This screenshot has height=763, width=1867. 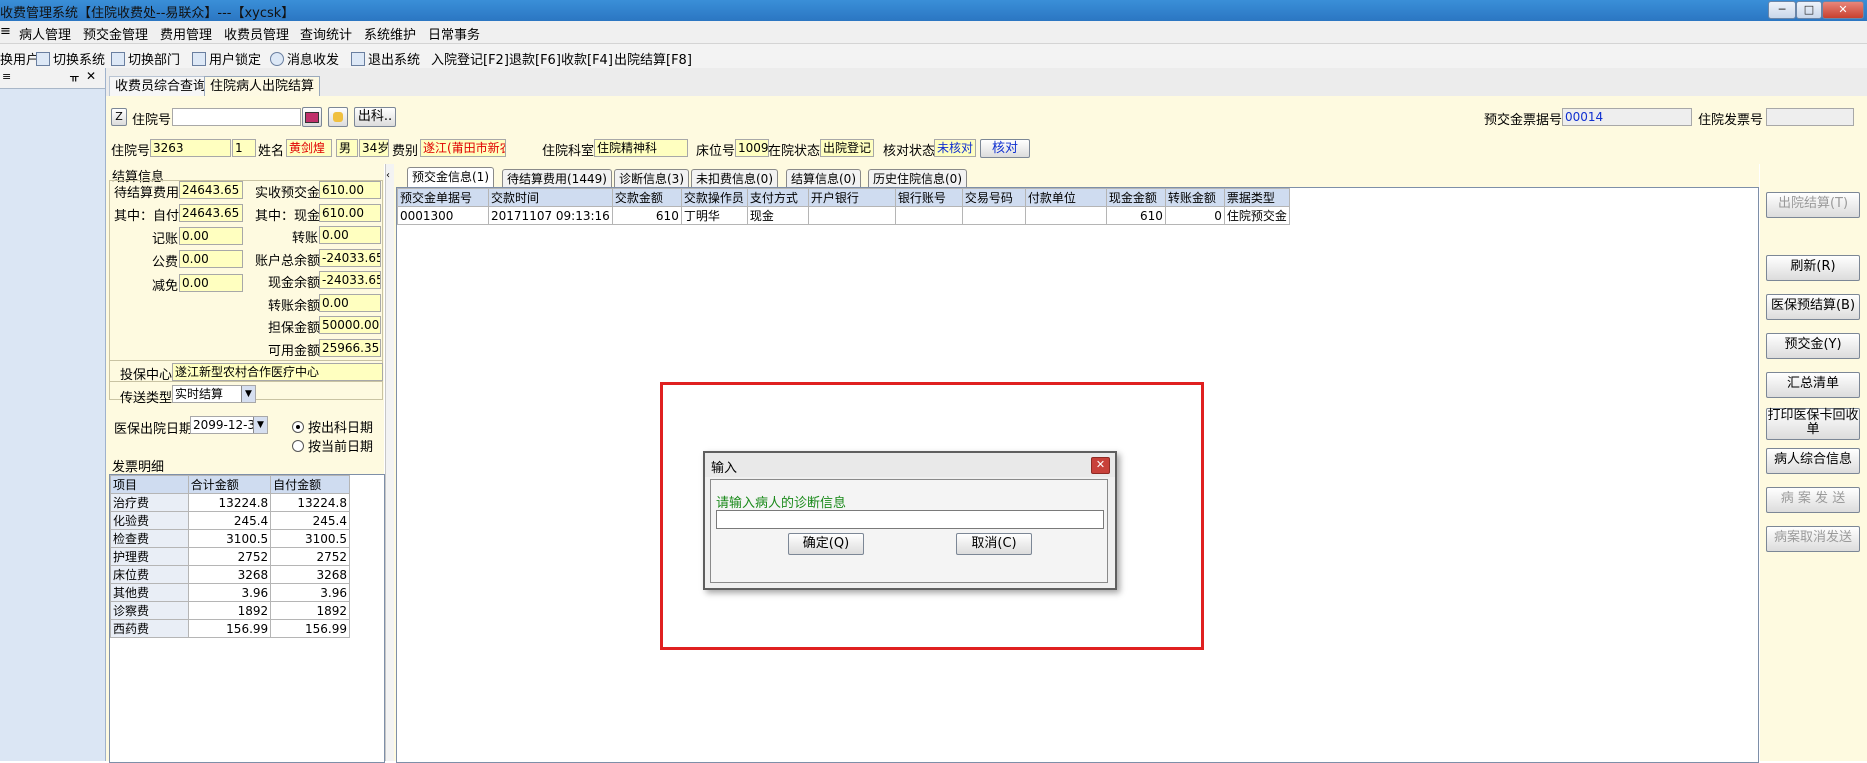 What do you see at coordinates (338, 117) in the screenshot?
I see `hand-pointer-icon` at bounding box center [338, 117].